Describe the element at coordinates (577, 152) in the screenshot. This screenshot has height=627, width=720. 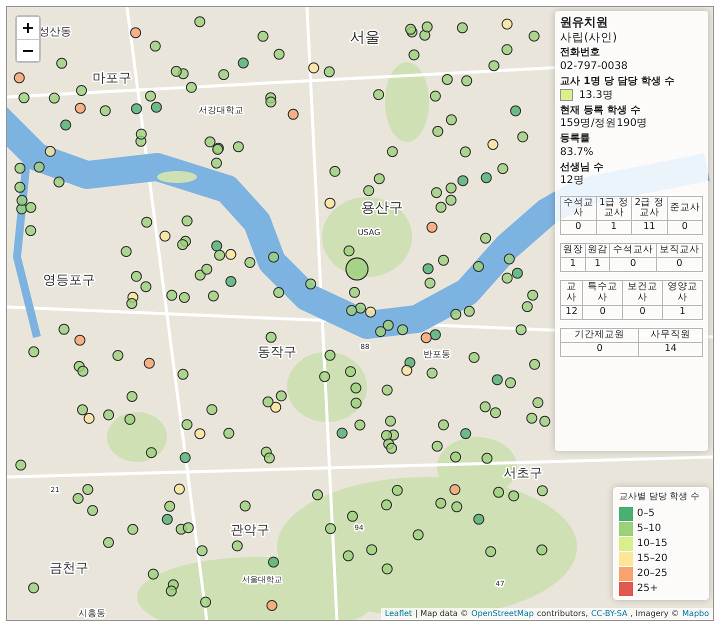
I see `field-value: 83.7%` at that location.